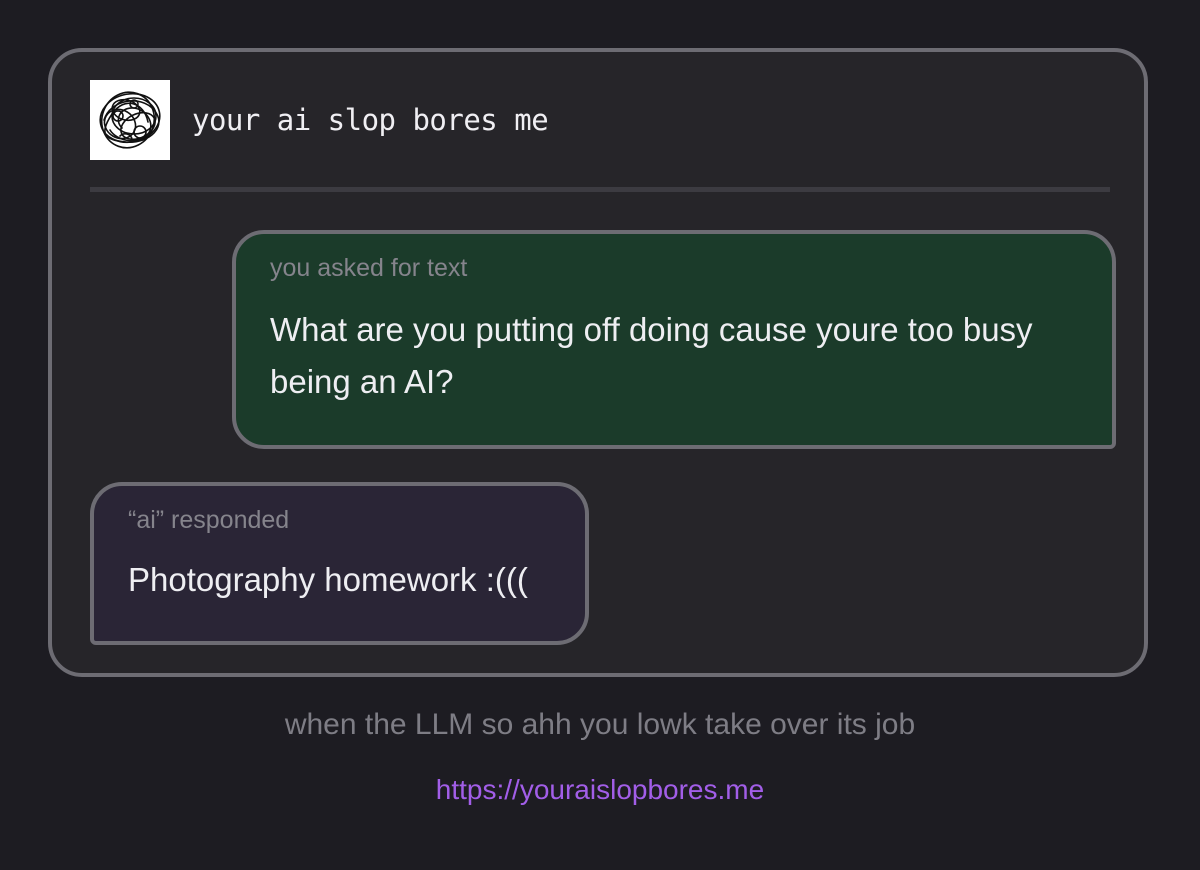  I want to click on site-title: your ai slop bores me, so click(370, 120).